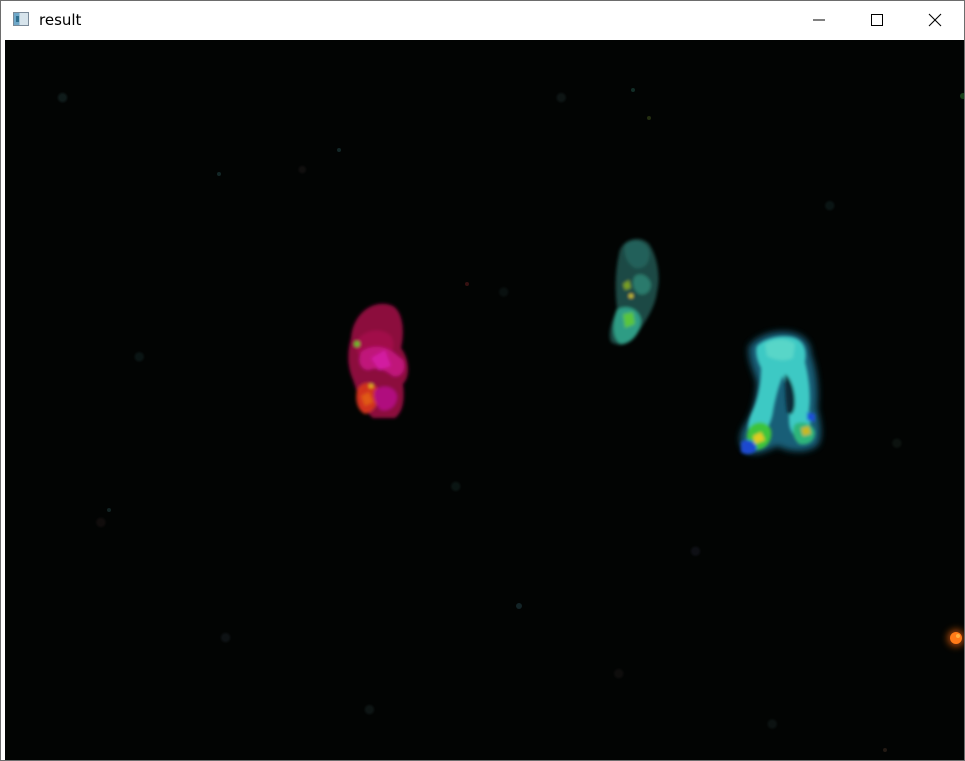 The height and width of the screenshot is (761, 965). I want to click on magenta-motion-blob, so click(378, 360).